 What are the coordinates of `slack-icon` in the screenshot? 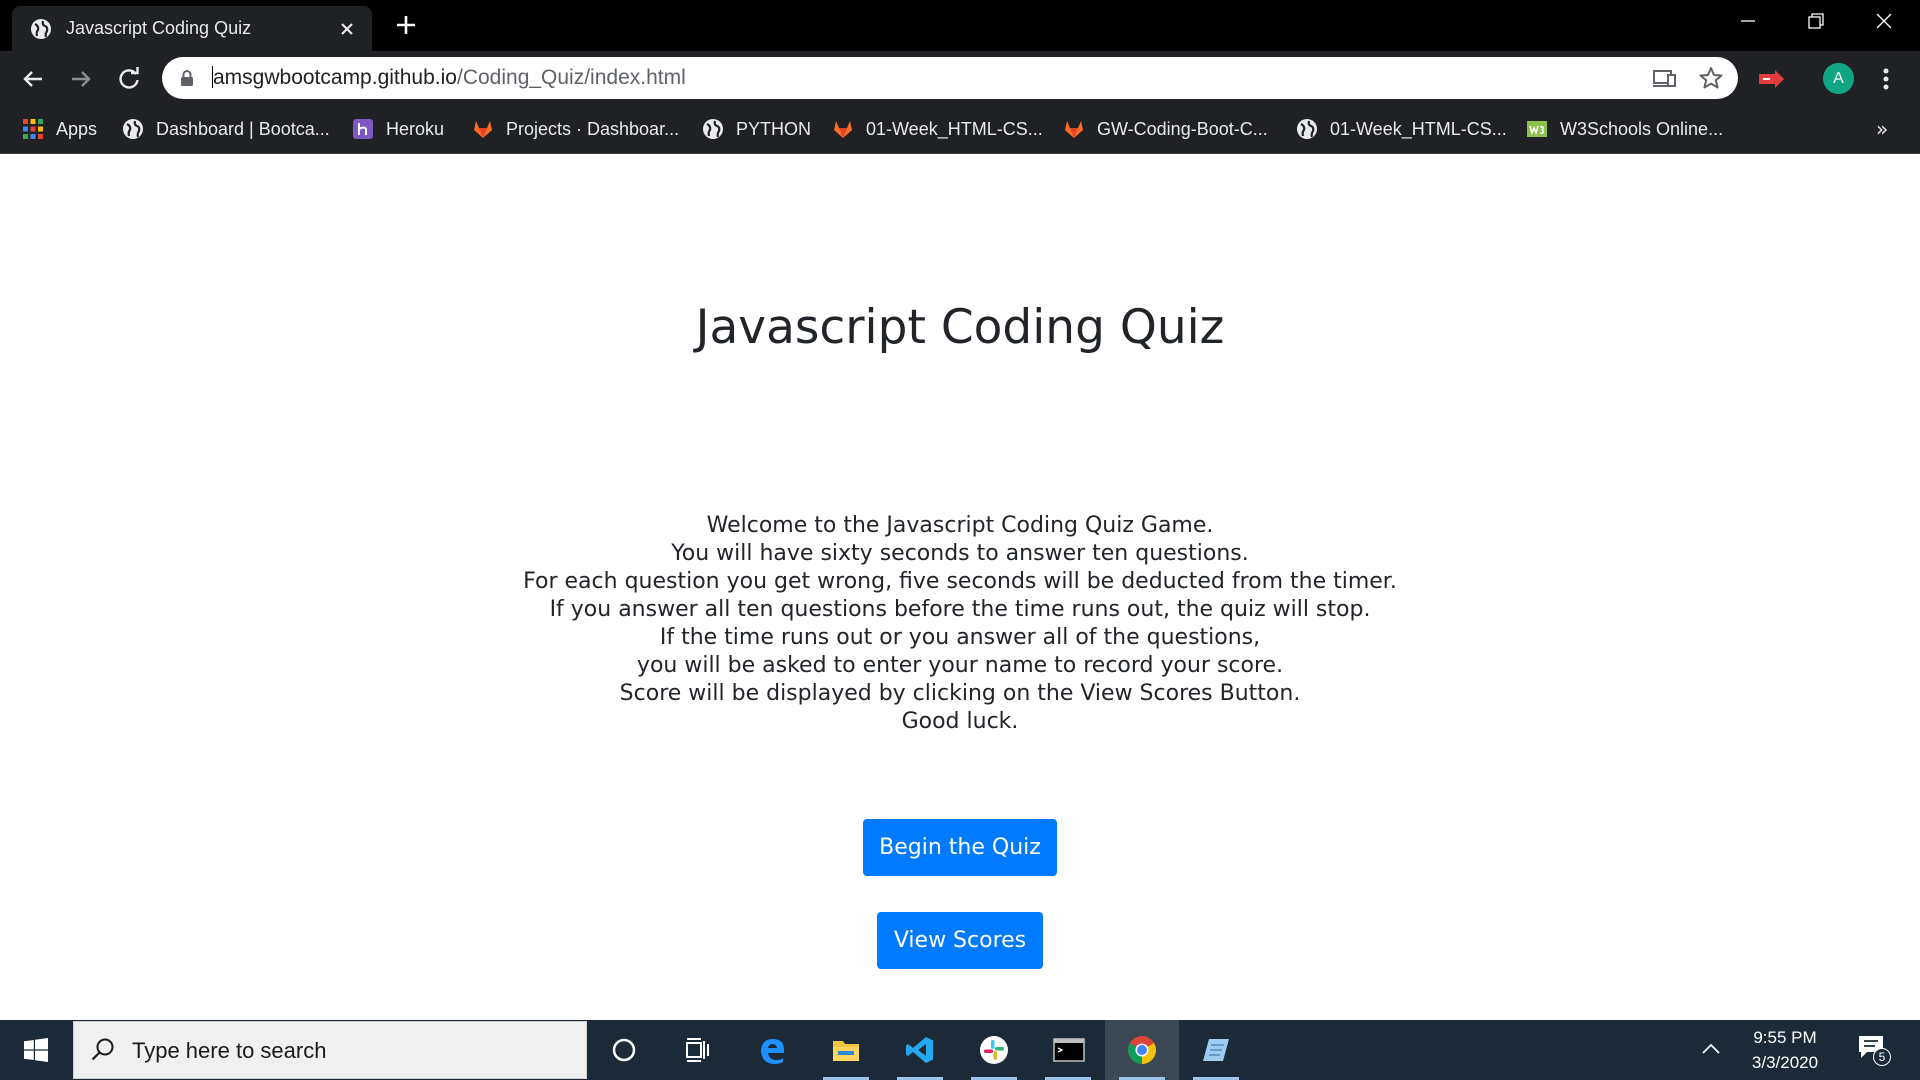 It's located at (994, 1050).